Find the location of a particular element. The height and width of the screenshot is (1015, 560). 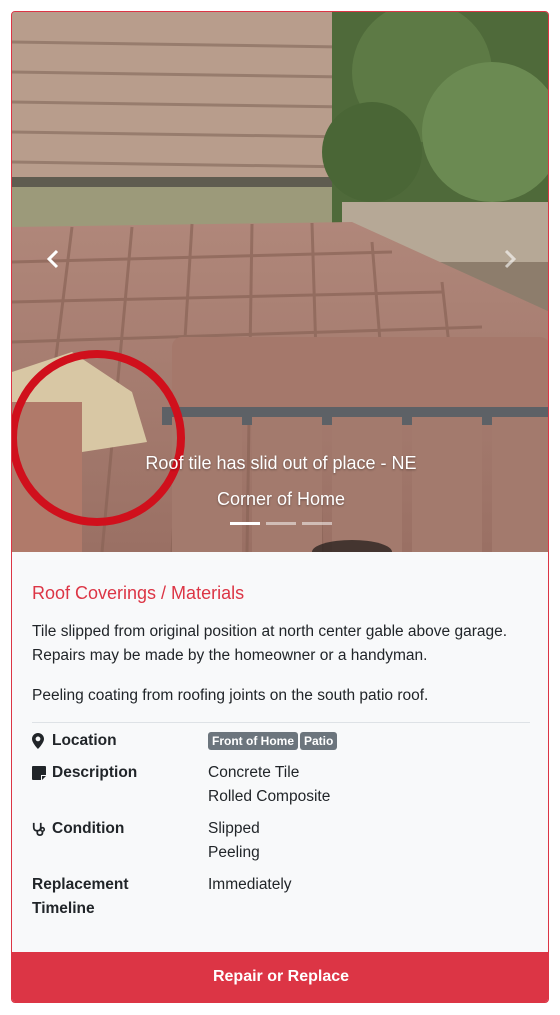

carousel-prev-button is located at coordinates (53, 259).